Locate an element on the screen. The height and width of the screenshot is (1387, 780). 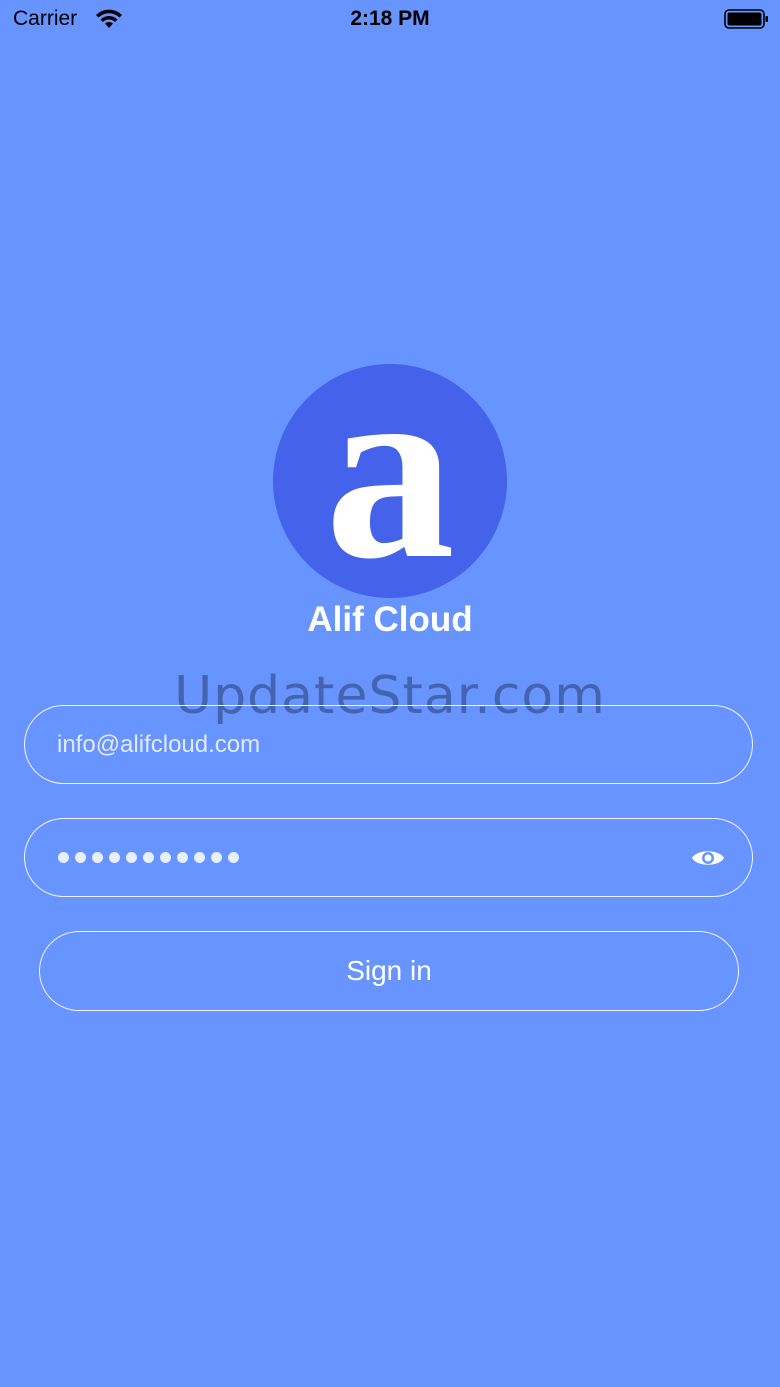
email-field is located at coordinates (388, 744).